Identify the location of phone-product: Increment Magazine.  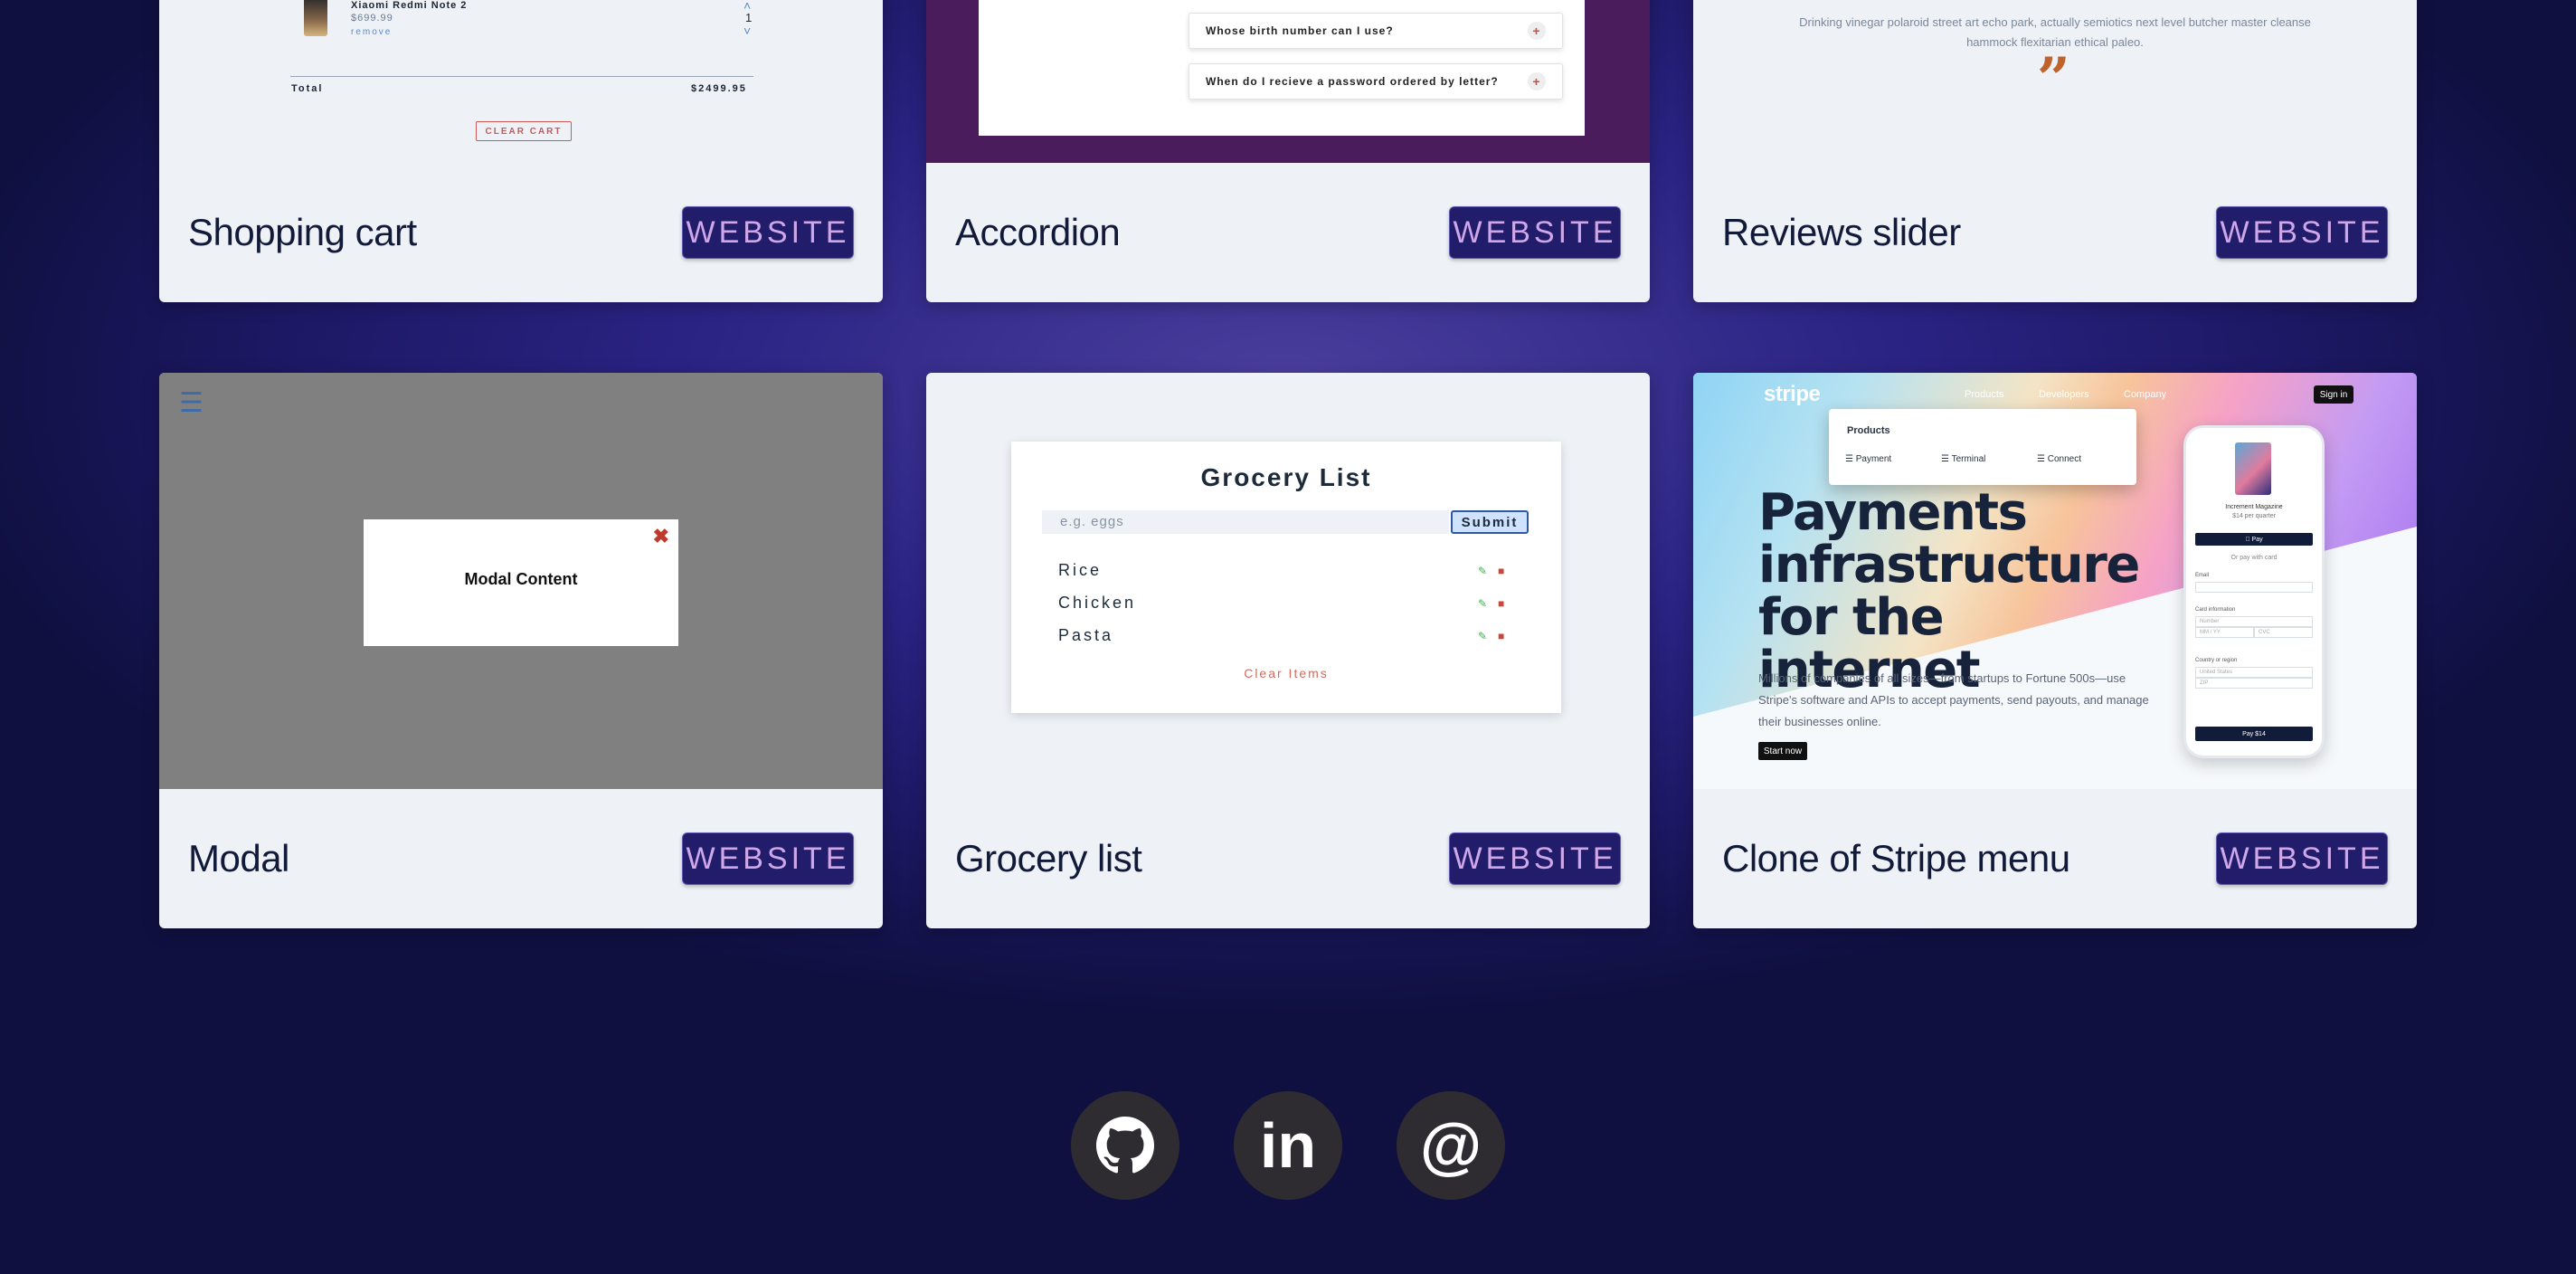
(2254, 507).